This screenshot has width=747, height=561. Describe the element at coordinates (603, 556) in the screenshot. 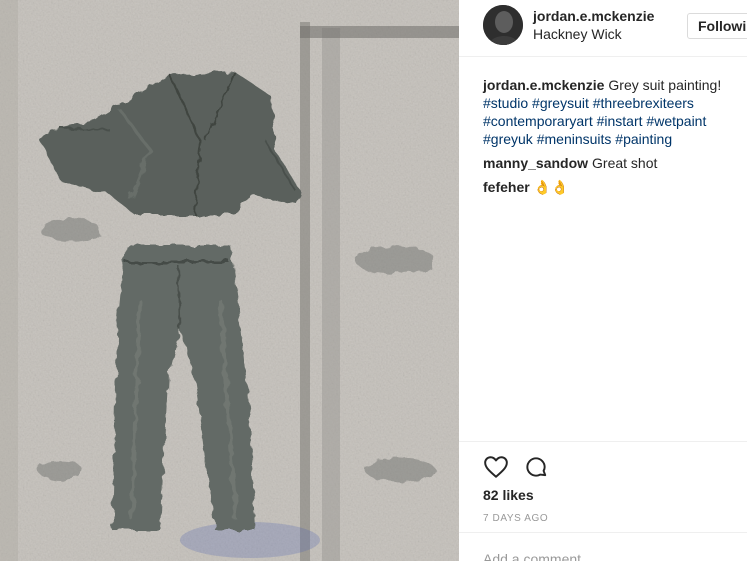

I see `add-comment-input` at that location.